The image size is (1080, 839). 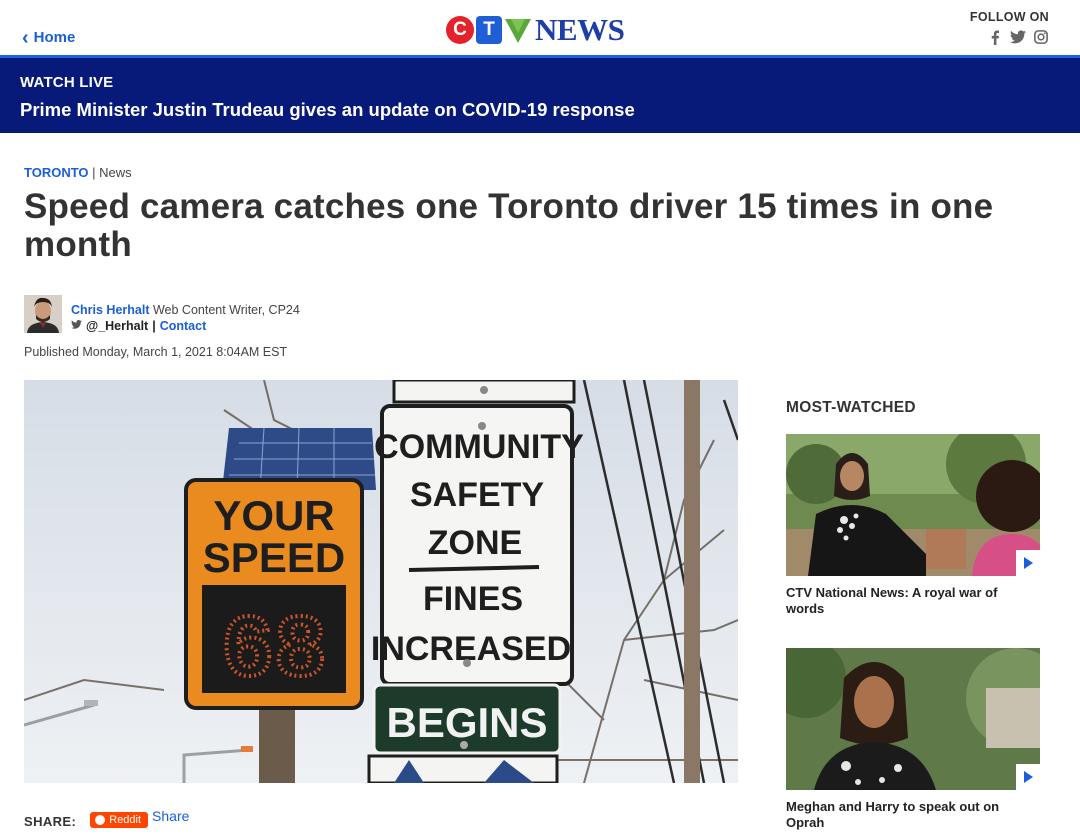 What do you see at coordinates (117, 326) in the screenshot?
I see `twitter-handle-link: @_Herhalt` at bounding box center [117, 326].